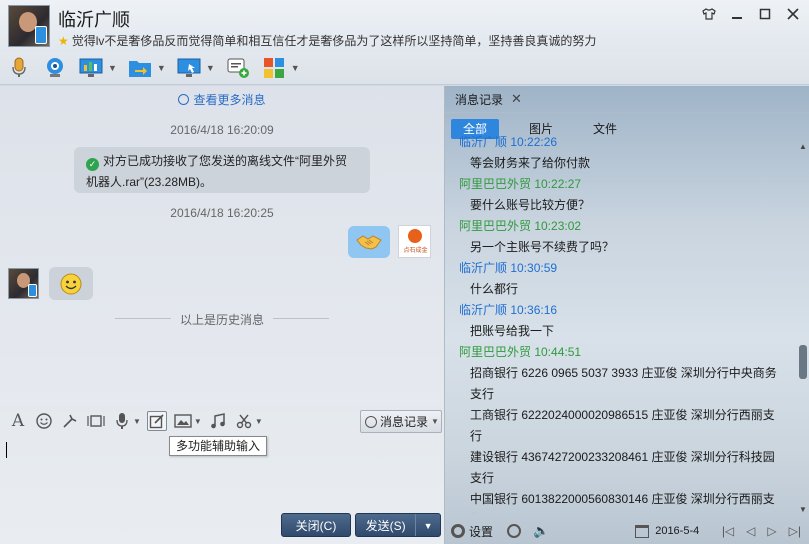  Describe the element at coordinates (642, 531) in the screenshot. I see `calendar-icon` at that location.